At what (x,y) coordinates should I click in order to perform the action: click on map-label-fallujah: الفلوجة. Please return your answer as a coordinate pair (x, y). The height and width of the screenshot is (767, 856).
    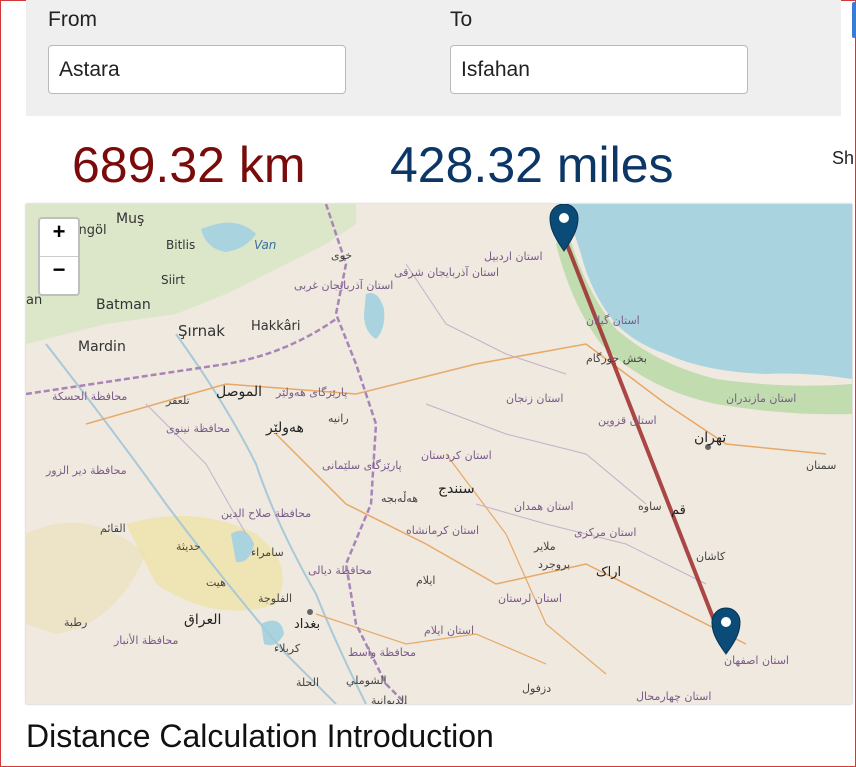
    Looking at the image, I should click on (275, 598).